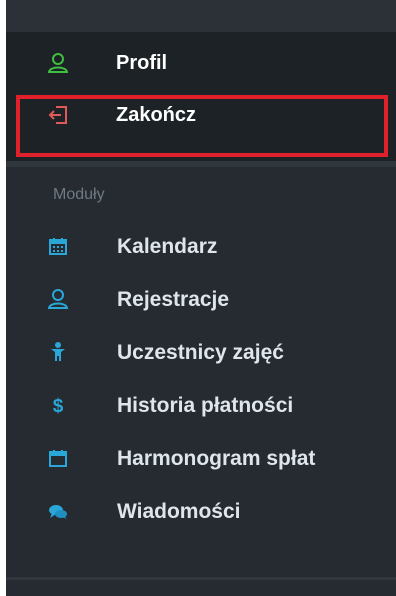 The width and height of the screenshot is (396, 596). I want to click on module-item-calendar: Kalendarz, so click(201, 246).